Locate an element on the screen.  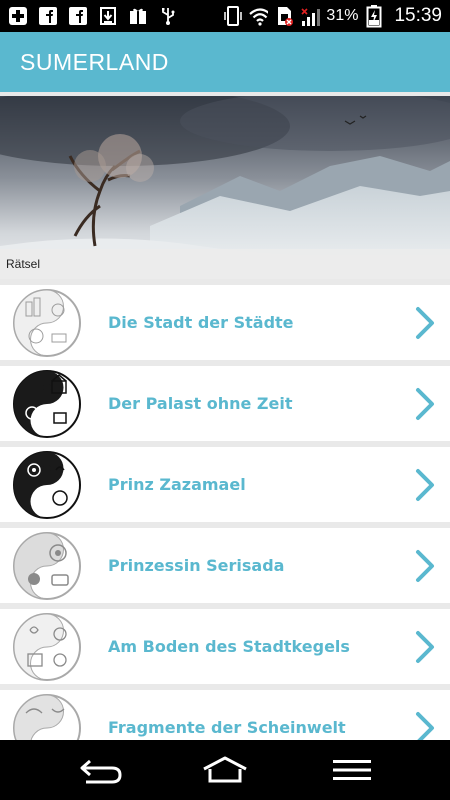
menu-button is located at coordinates (352, 770).